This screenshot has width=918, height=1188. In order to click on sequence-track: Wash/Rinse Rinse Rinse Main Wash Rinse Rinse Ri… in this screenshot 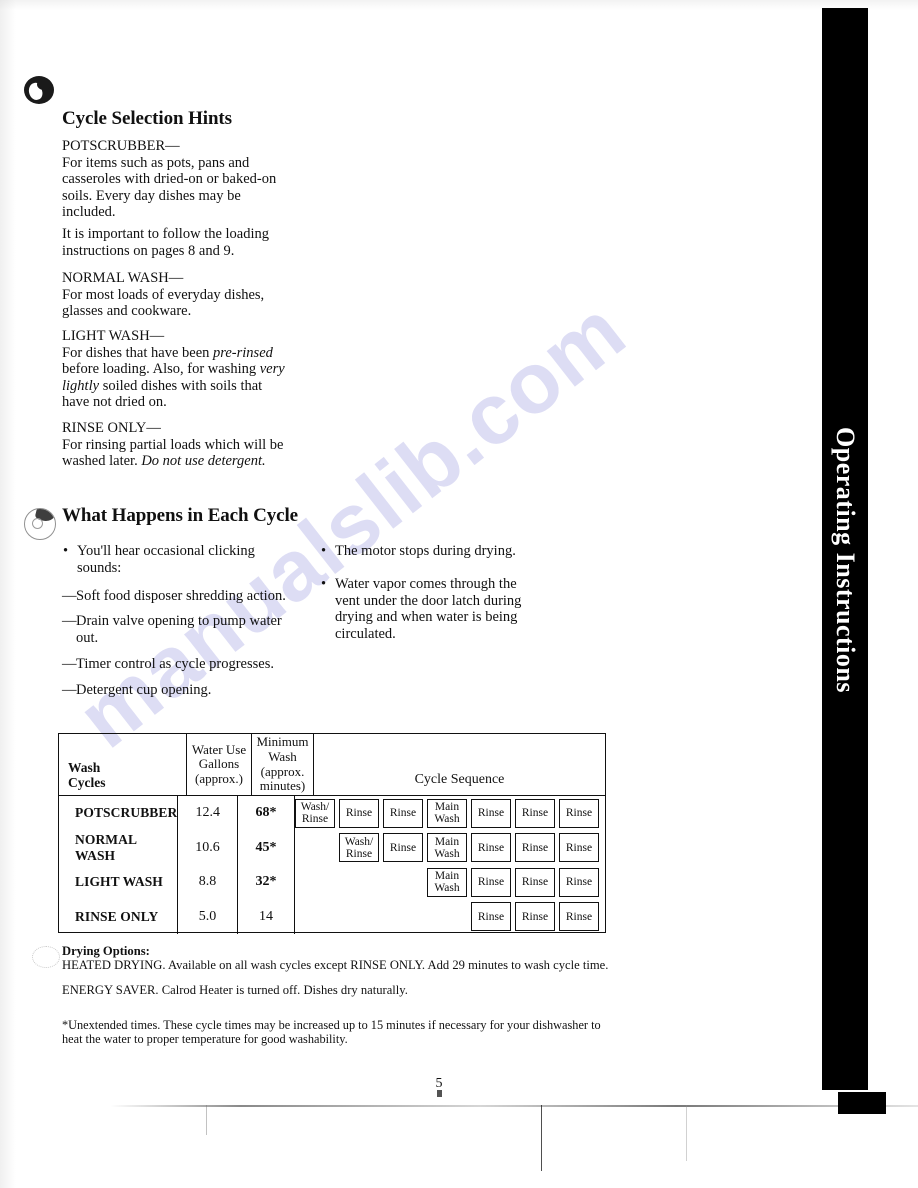, I will do `click(447, 813)`.